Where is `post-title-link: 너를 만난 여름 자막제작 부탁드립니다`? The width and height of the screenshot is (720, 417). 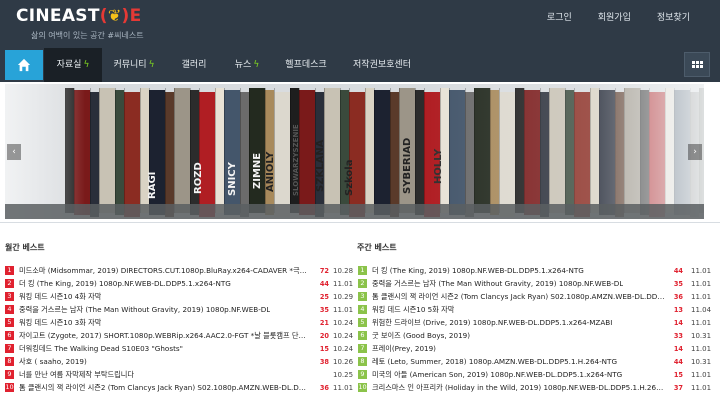 post-title-link: 너를 만난 여름 자막제작 부탁드립니다 is located at coordinates (76, 375).